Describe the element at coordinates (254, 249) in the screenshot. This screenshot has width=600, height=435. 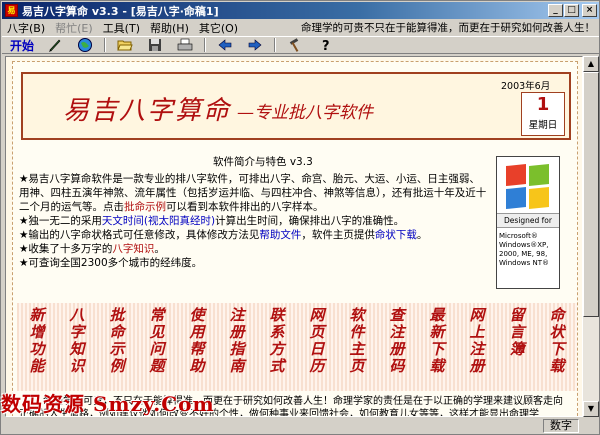
I see `feature-item: ★收集了十多万字的八字知识。` at that location.